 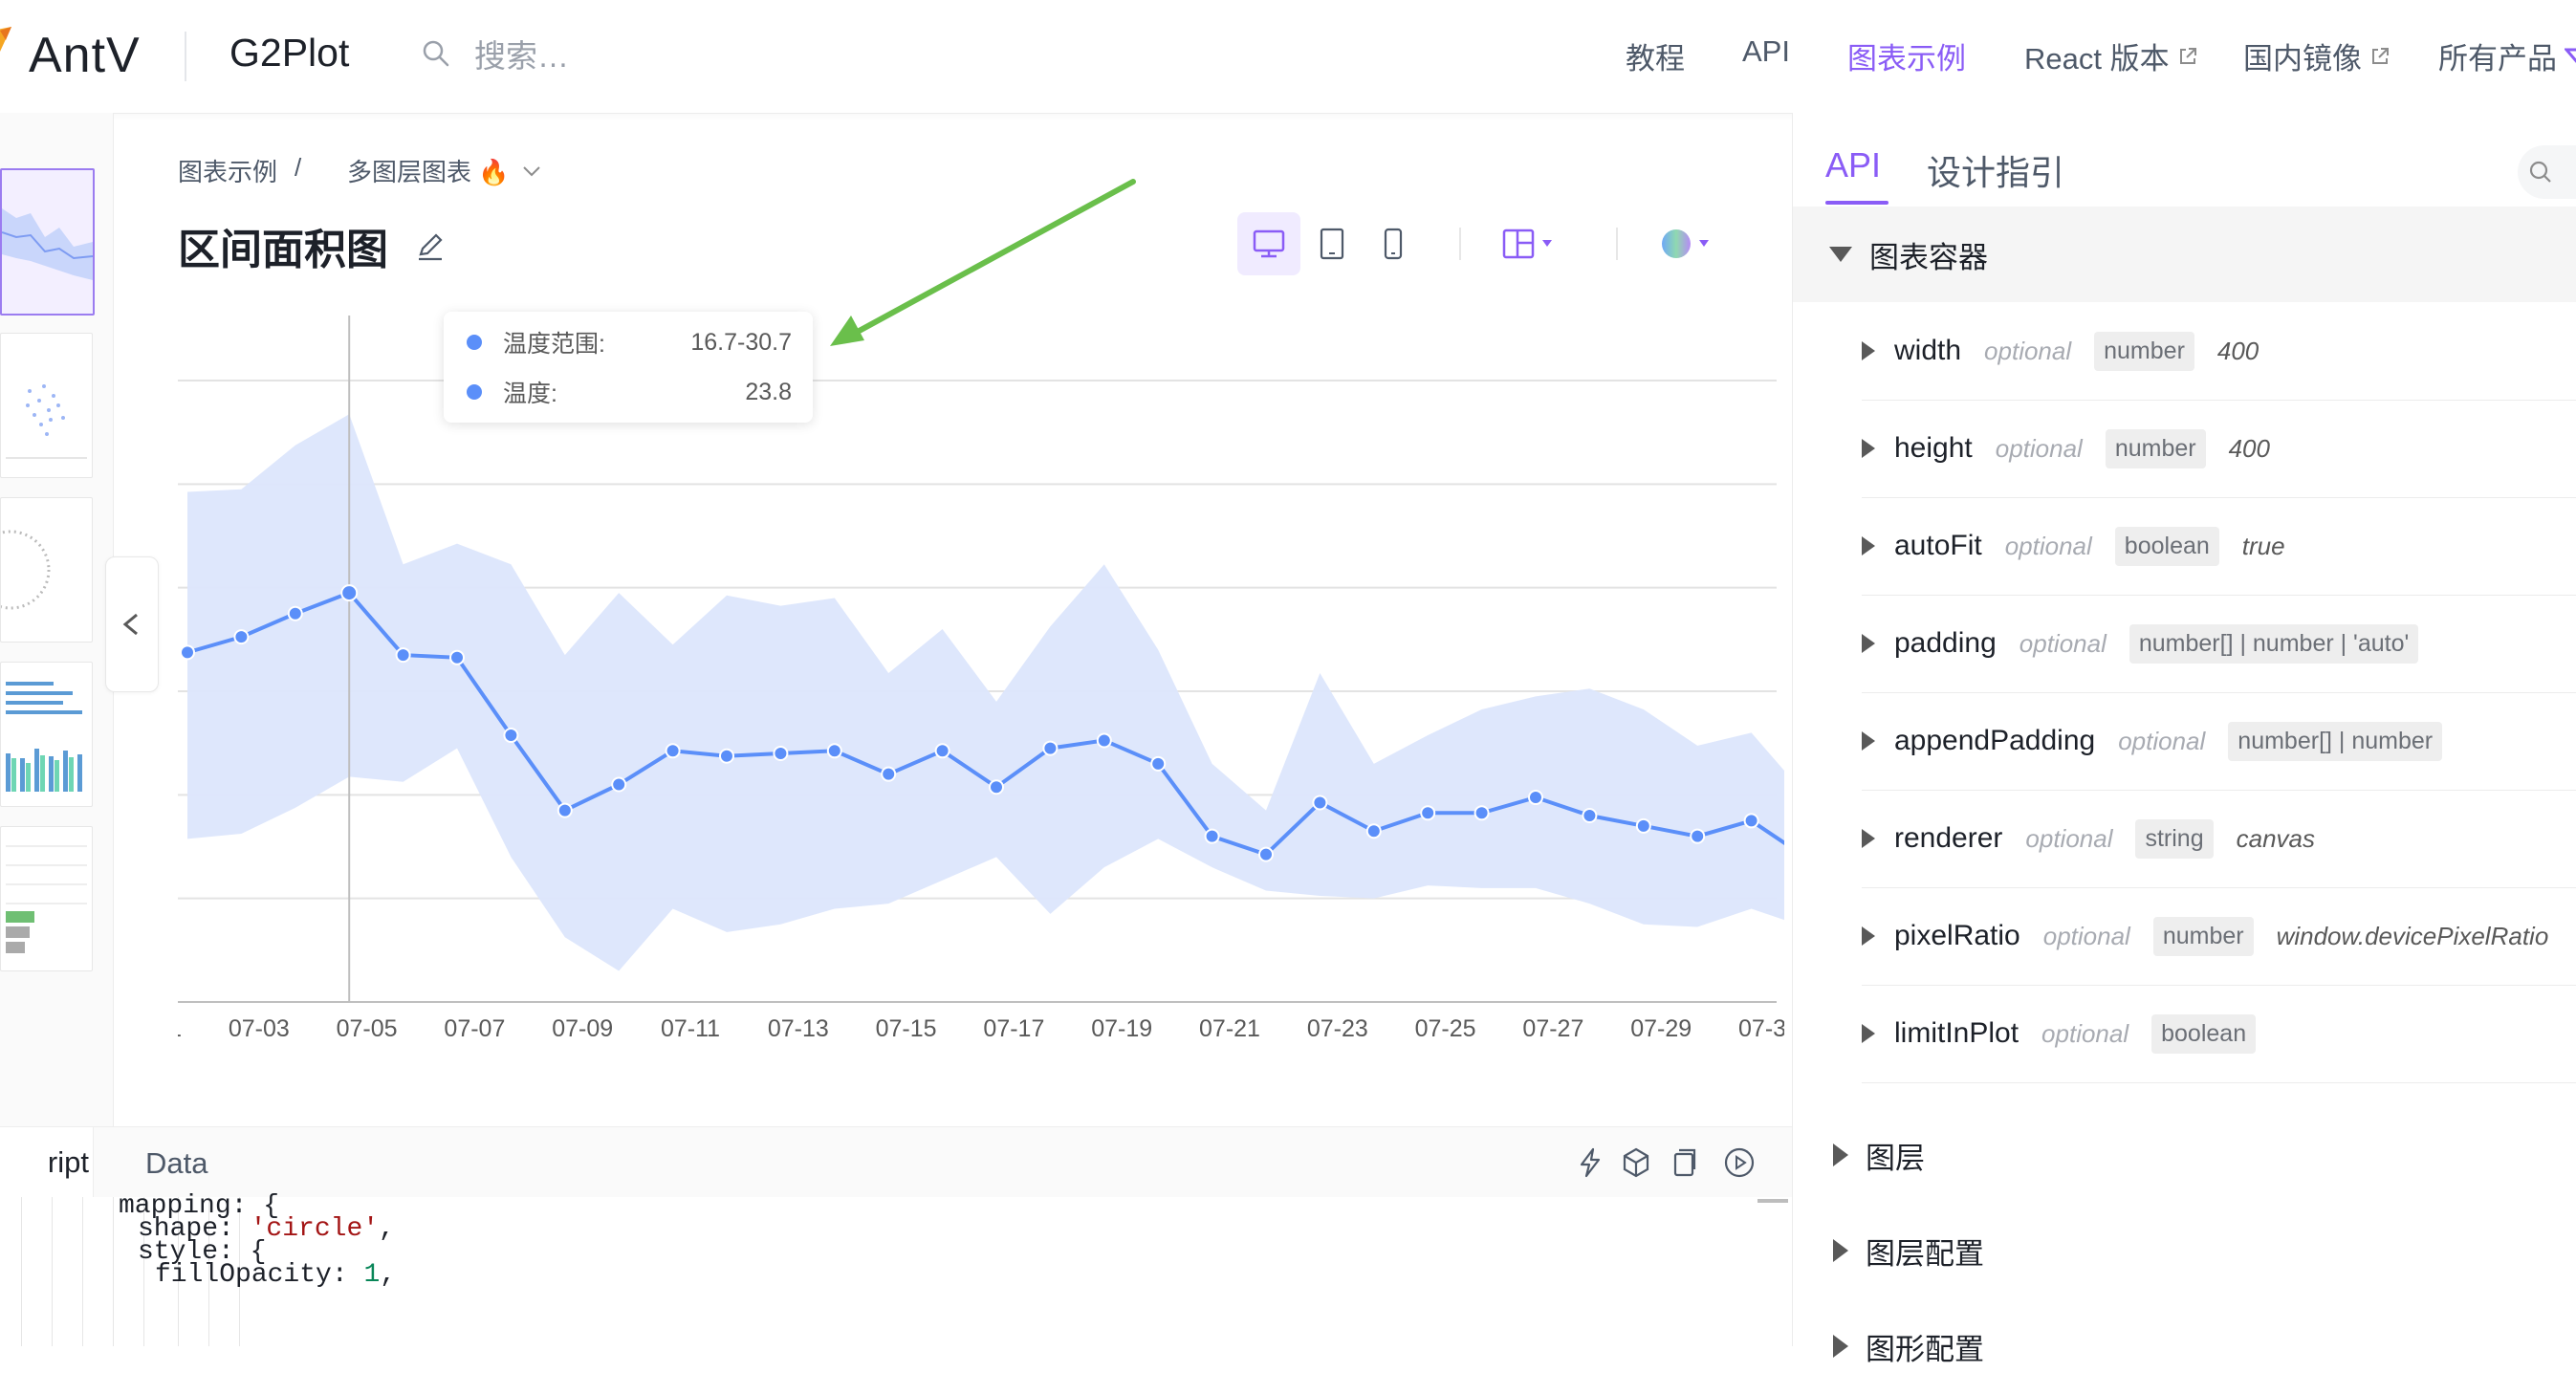 What do you see at coordinates (289, 53) in the screenshot?
I see `product-name: G2Plot` at bounding box center [289, 53].